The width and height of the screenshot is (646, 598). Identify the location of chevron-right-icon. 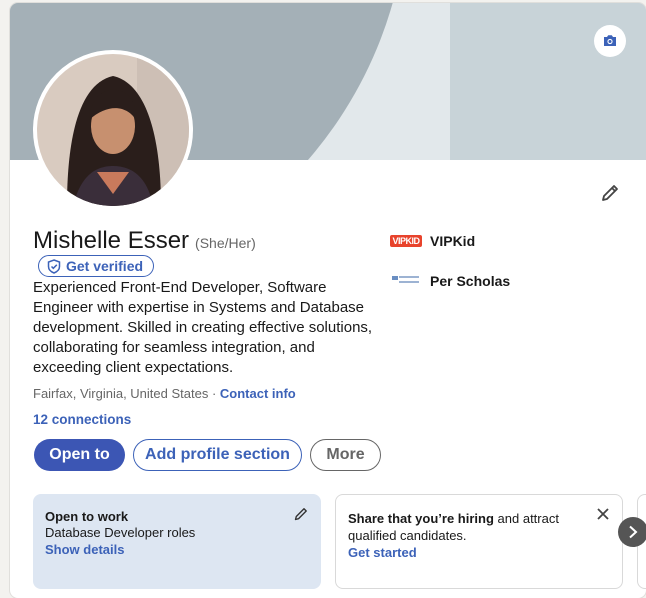
(633, 532).